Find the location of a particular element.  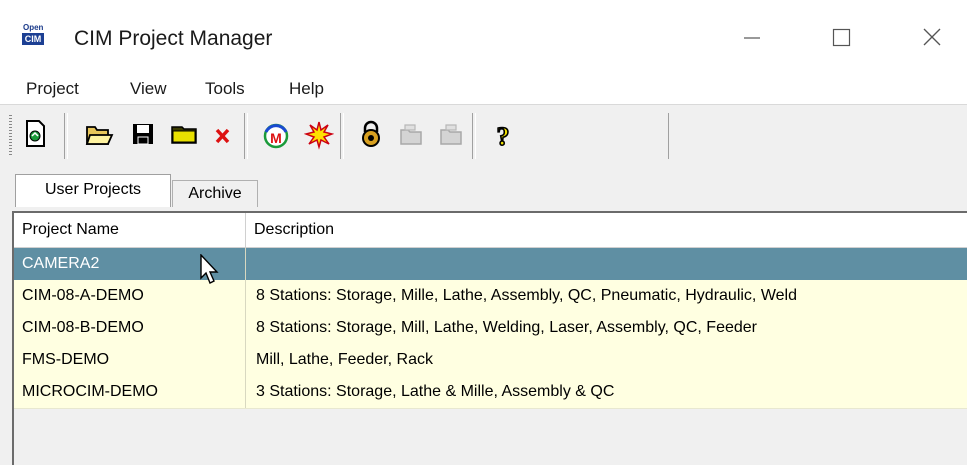

starburst-button is located at coordinates (319, 134).